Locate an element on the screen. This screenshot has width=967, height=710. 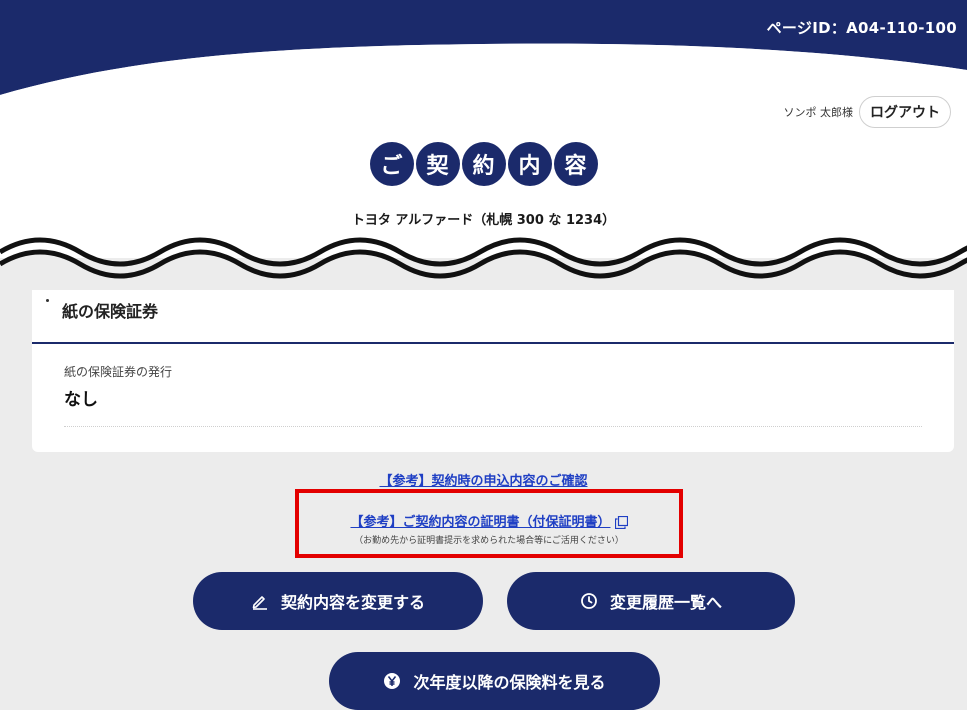
certificate-note: （お勤め先から証明書提示を求められた場合等にご活用ください） is located at coordinates (489, 541).